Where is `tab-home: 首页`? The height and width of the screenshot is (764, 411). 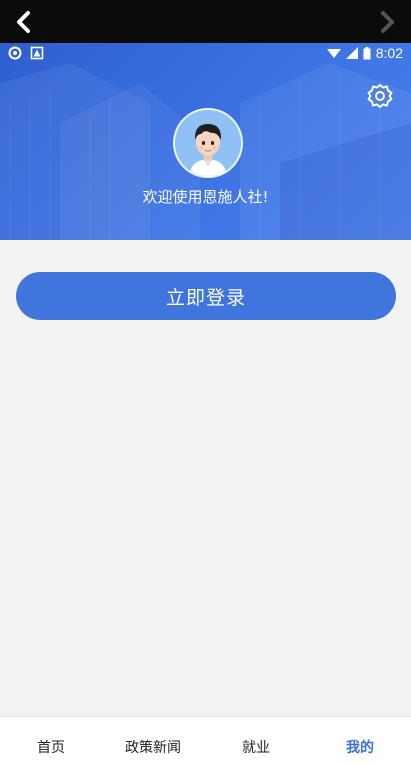
tab-home: 首页 is located at coordinates (51, 747).